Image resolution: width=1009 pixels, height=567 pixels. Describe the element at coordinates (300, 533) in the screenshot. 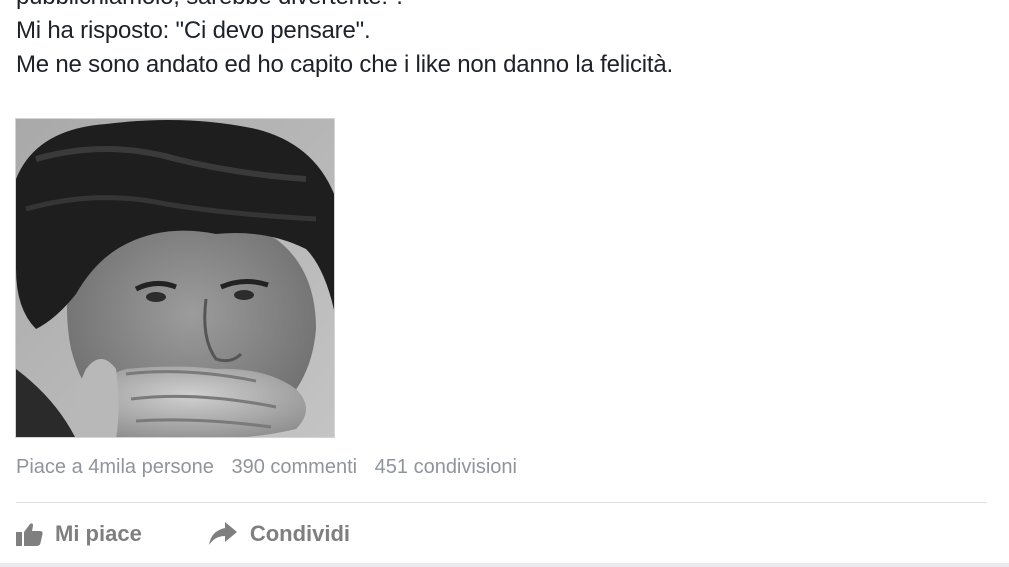

I see `share-label: Condividi` at that location.